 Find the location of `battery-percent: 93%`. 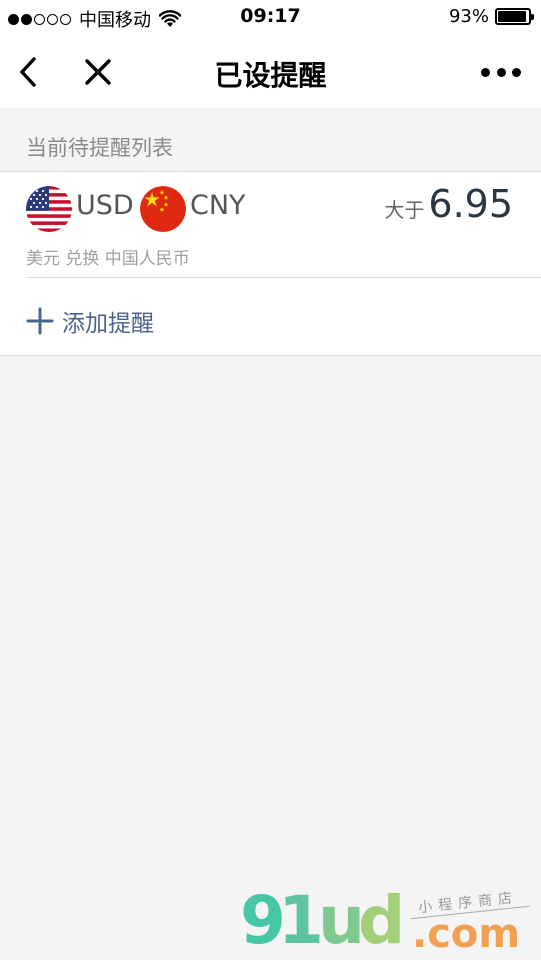

battery-percent: 93% is located at coordinates (468, 16).